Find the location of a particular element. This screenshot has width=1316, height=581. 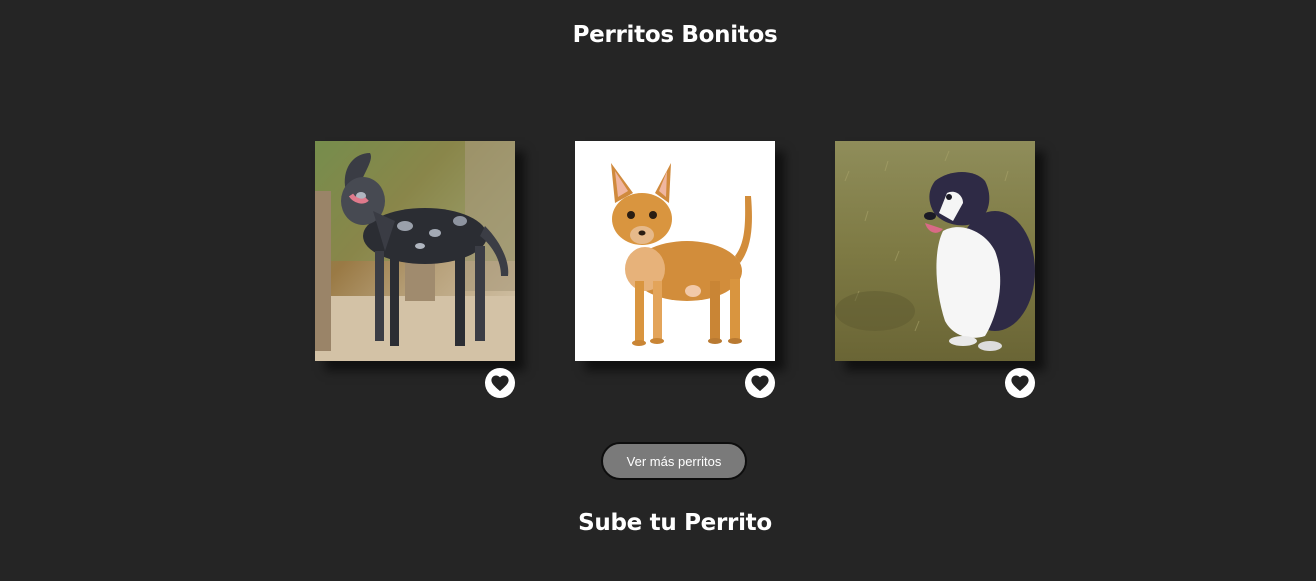

see-more-dogs-button: Ver más perritos is located at coordinates (674, 461).